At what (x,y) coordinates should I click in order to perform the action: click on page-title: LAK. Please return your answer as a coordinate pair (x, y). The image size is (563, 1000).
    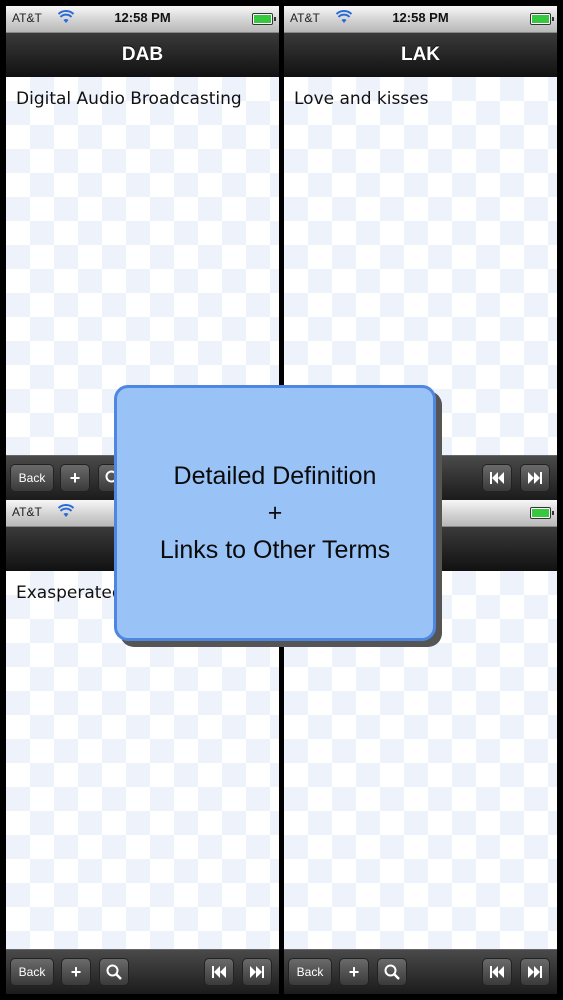
    Looking at the image, I should click on (420, 54).